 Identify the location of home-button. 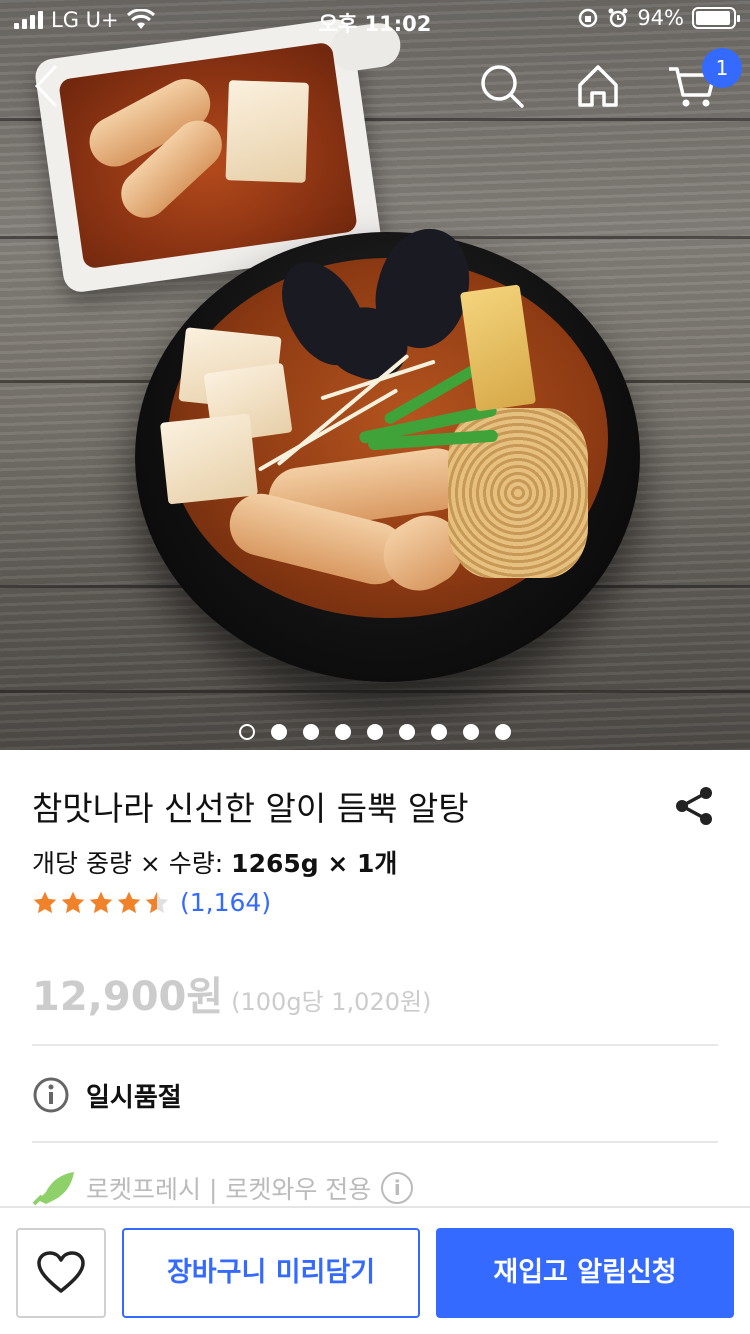
(598, 86).